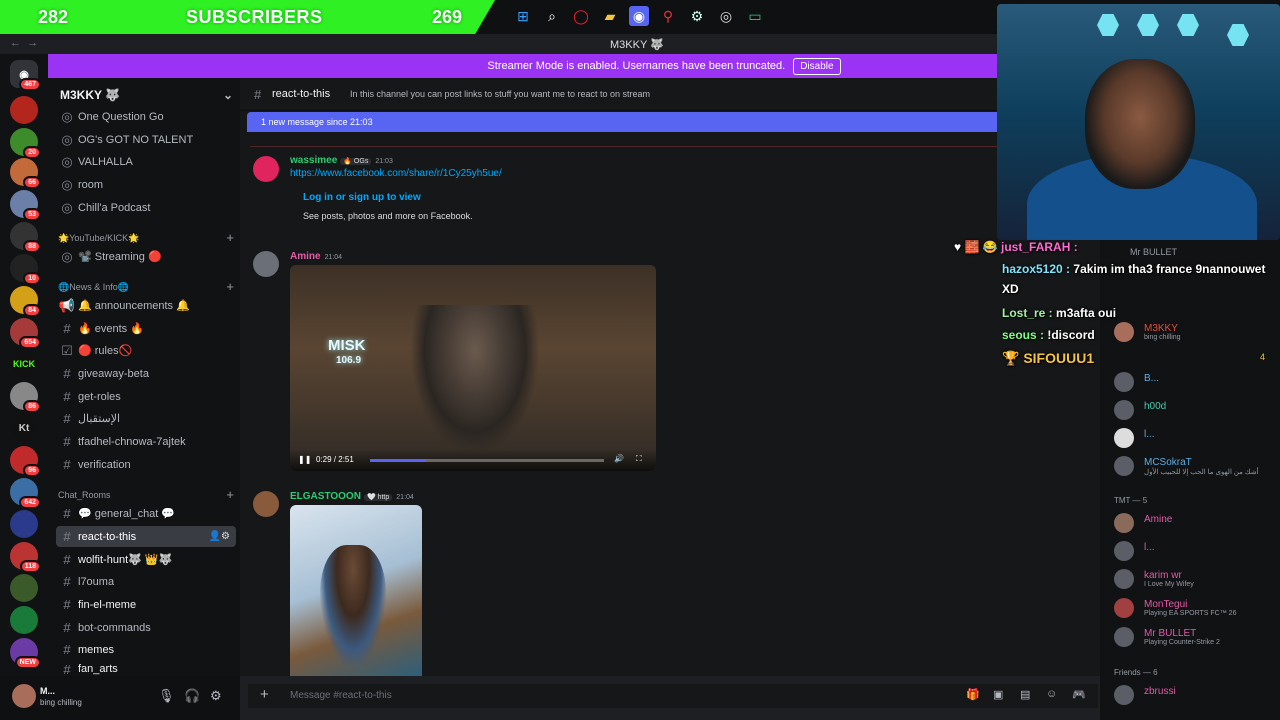  I want to click on server-icon: 654, so click(25, 333).